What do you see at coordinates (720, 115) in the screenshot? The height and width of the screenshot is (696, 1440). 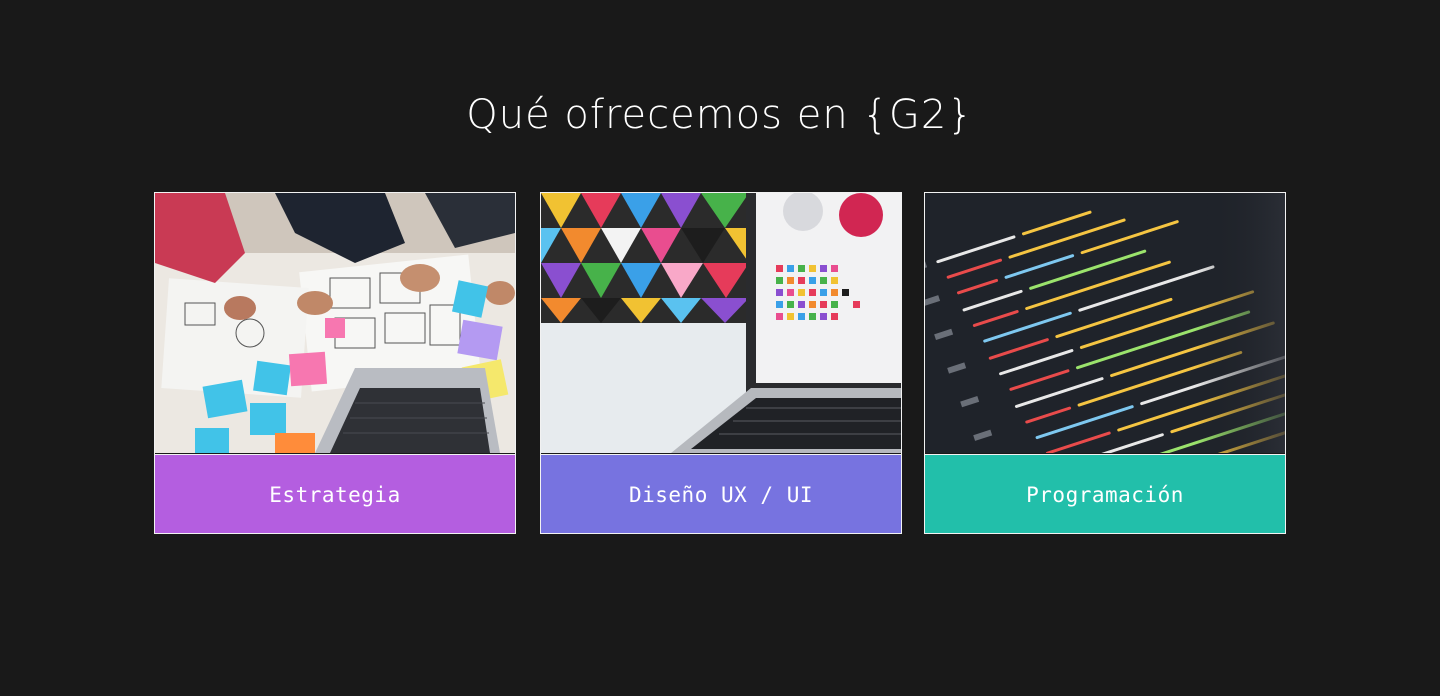 I see `section-title: Qué ofrecemos en {G2}` at bounding box center [720, 115].